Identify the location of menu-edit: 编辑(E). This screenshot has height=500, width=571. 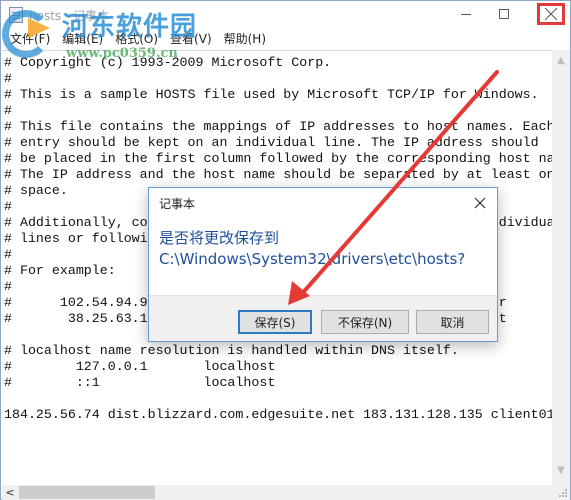
(82, 39).